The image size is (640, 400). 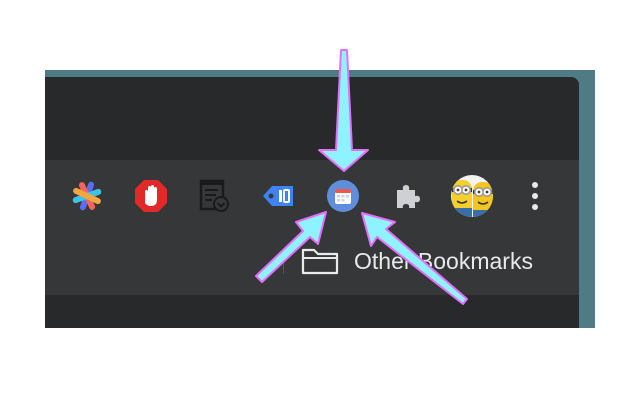 I want to click on extensions-menu-button, so click(x=407, y=196).